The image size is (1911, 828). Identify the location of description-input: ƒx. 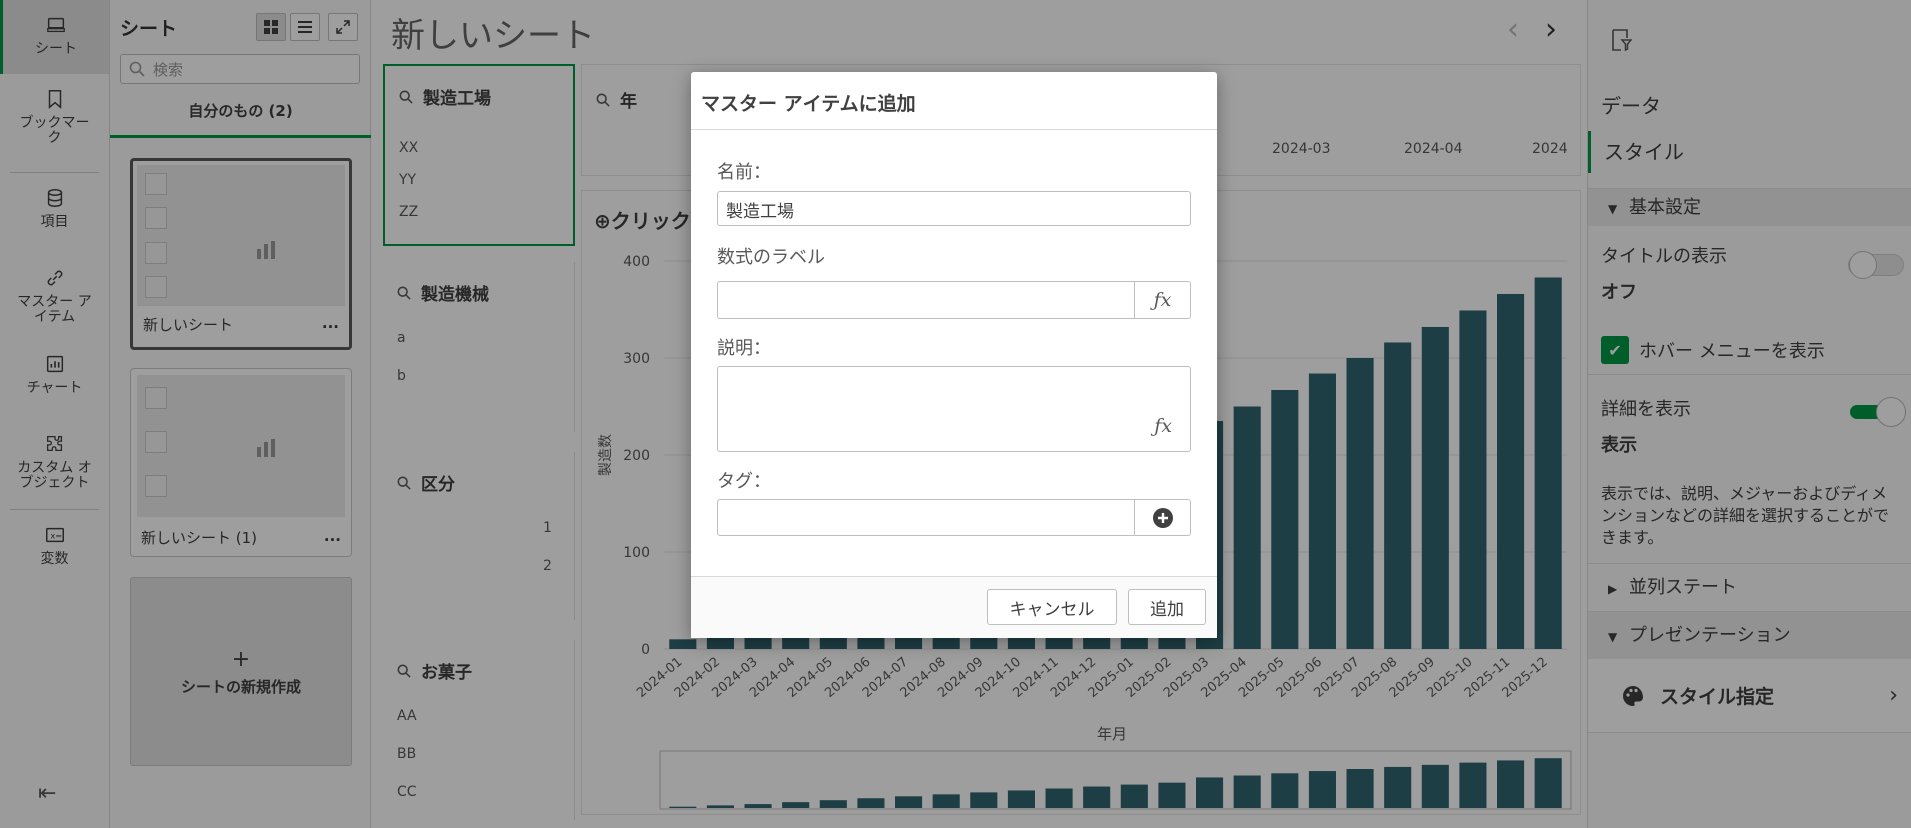
(954, 409).